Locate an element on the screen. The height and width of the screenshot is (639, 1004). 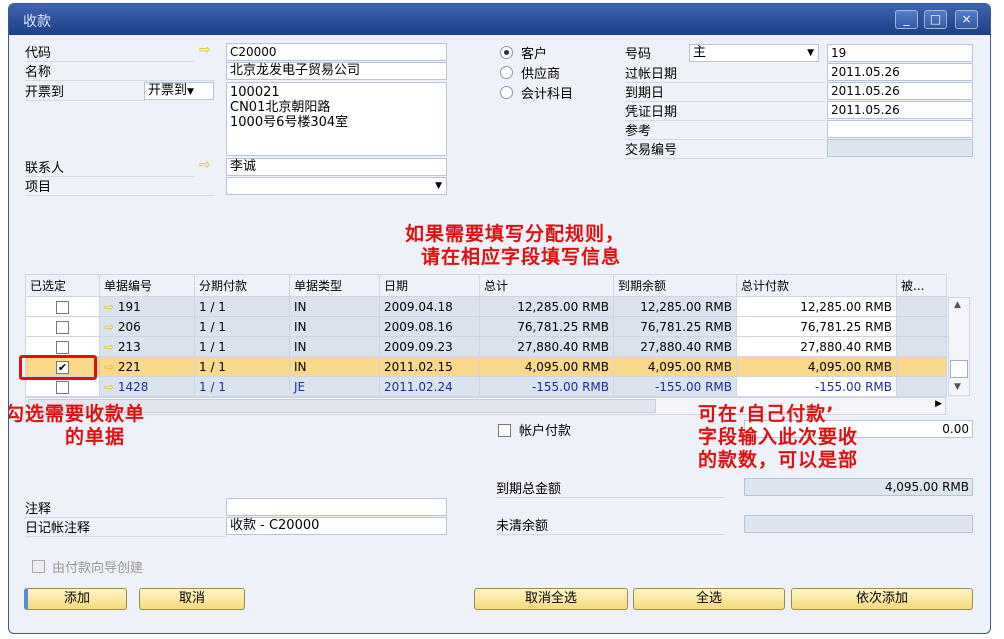
contact-field: 李诚 is located at coordinates (336, 167).